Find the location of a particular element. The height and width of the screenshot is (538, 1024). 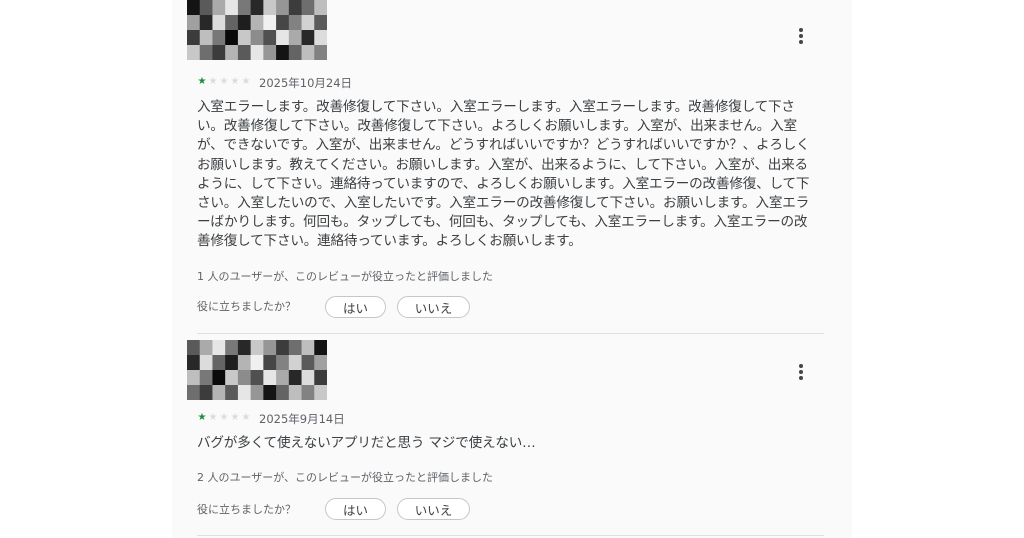

review-date: 2025年10月24日 is located at coordinates (306, 83).